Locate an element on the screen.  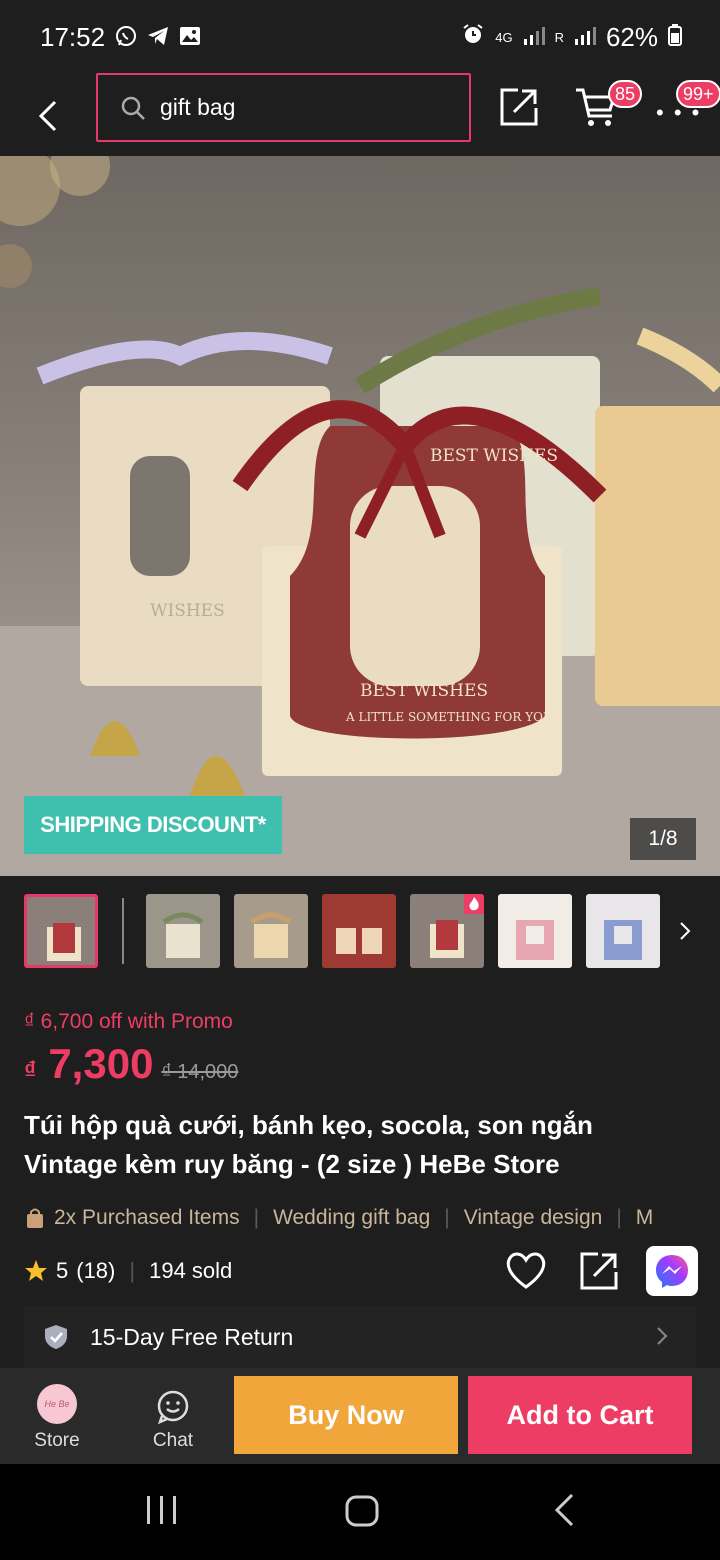
share-button is located at coordinates (519, 107).